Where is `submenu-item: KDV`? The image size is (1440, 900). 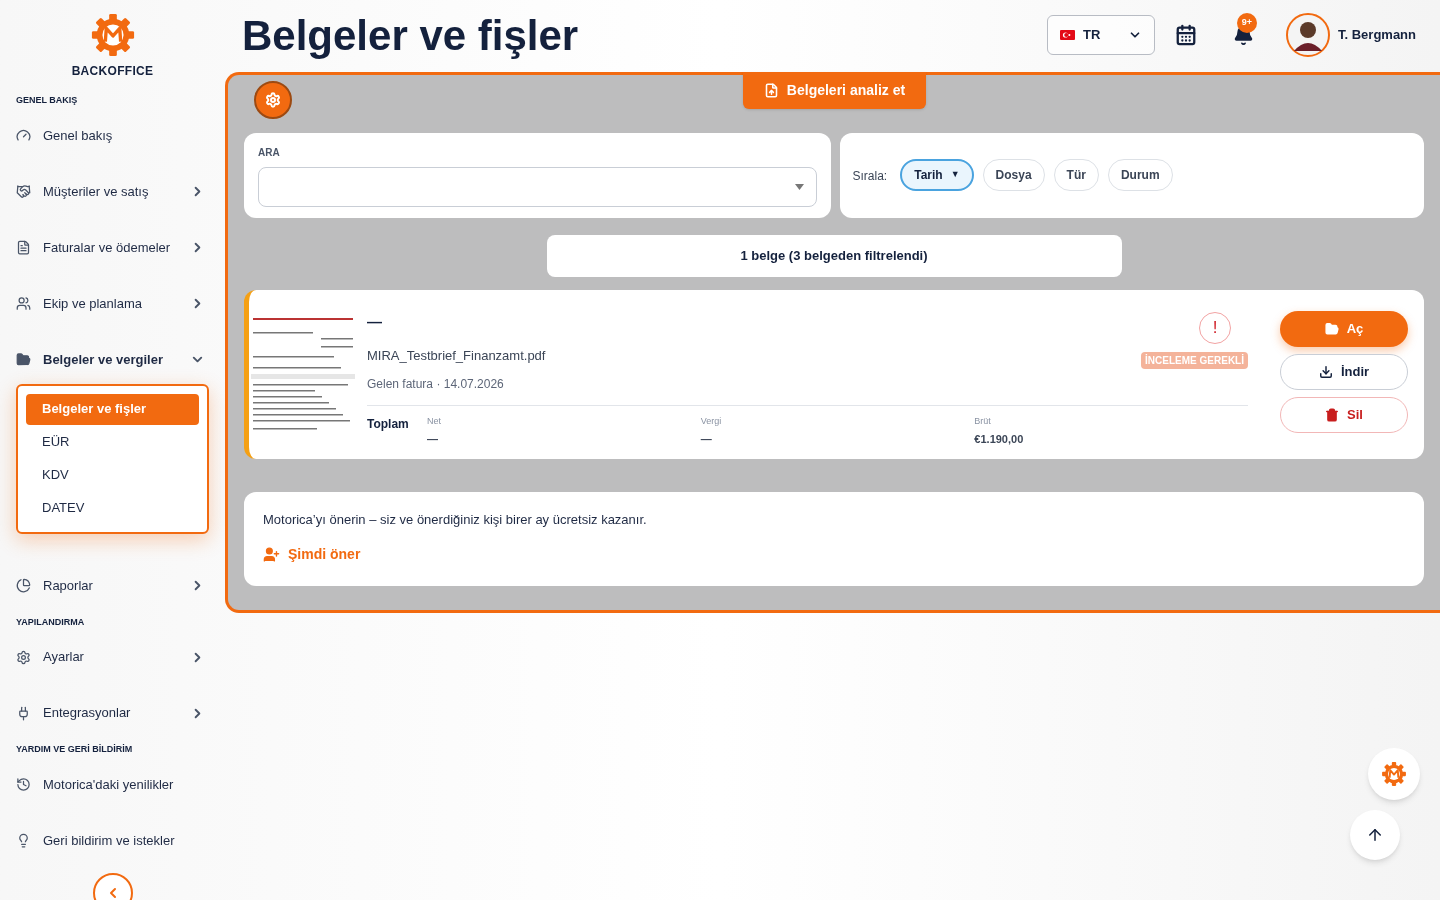 submenu-item: KDV is located at coordinates (112, 475).